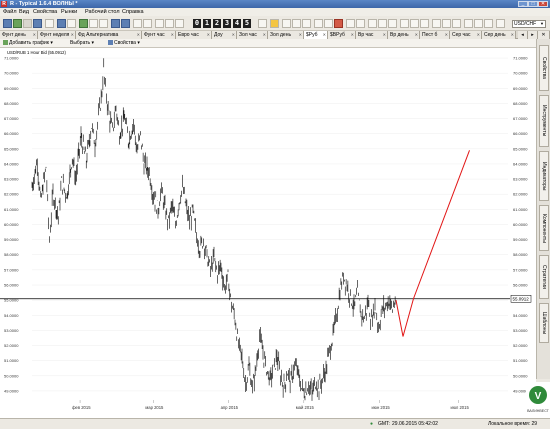 The image size is (550, 429). Describe the element at coordinates (529, 24) in the screenshot. I see `symbol-select: USD/CHF ▼` at that location.